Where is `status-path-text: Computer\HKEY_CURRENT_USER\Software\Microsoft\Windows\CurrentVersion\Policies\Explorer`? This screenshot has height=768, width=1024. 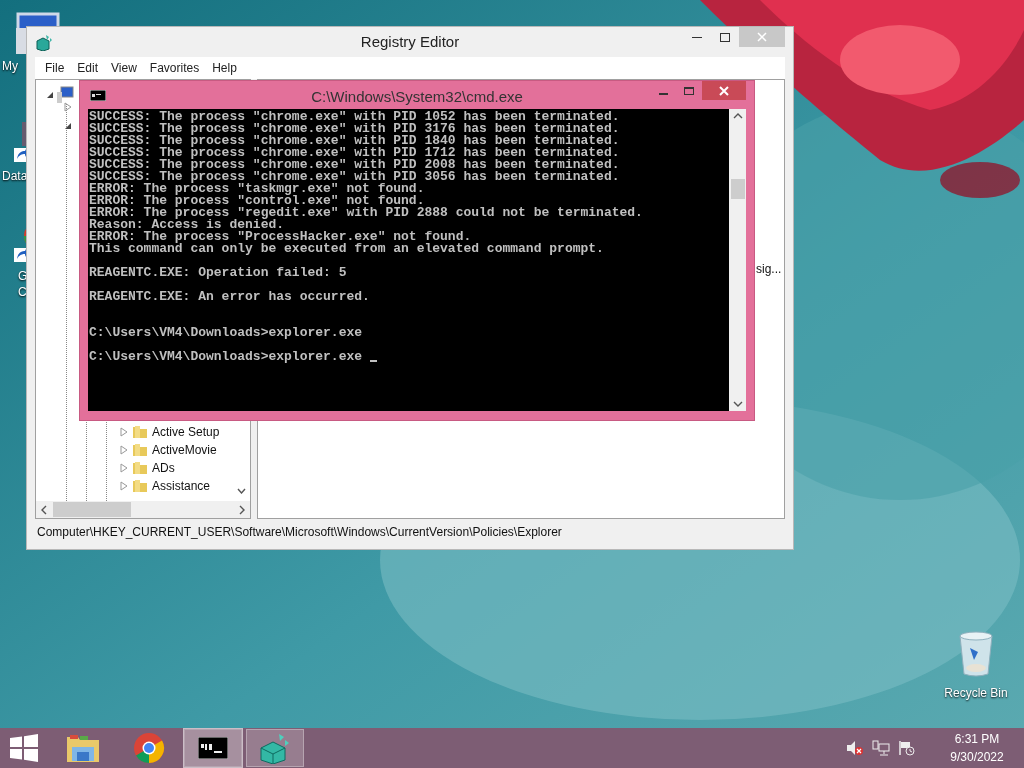
status-path-text: Computer\HKEY_CURRENT_USER\Software\Microsoft\Windows\CurrentVersion\Policies\Explorer is located at coordinates (299, 532).